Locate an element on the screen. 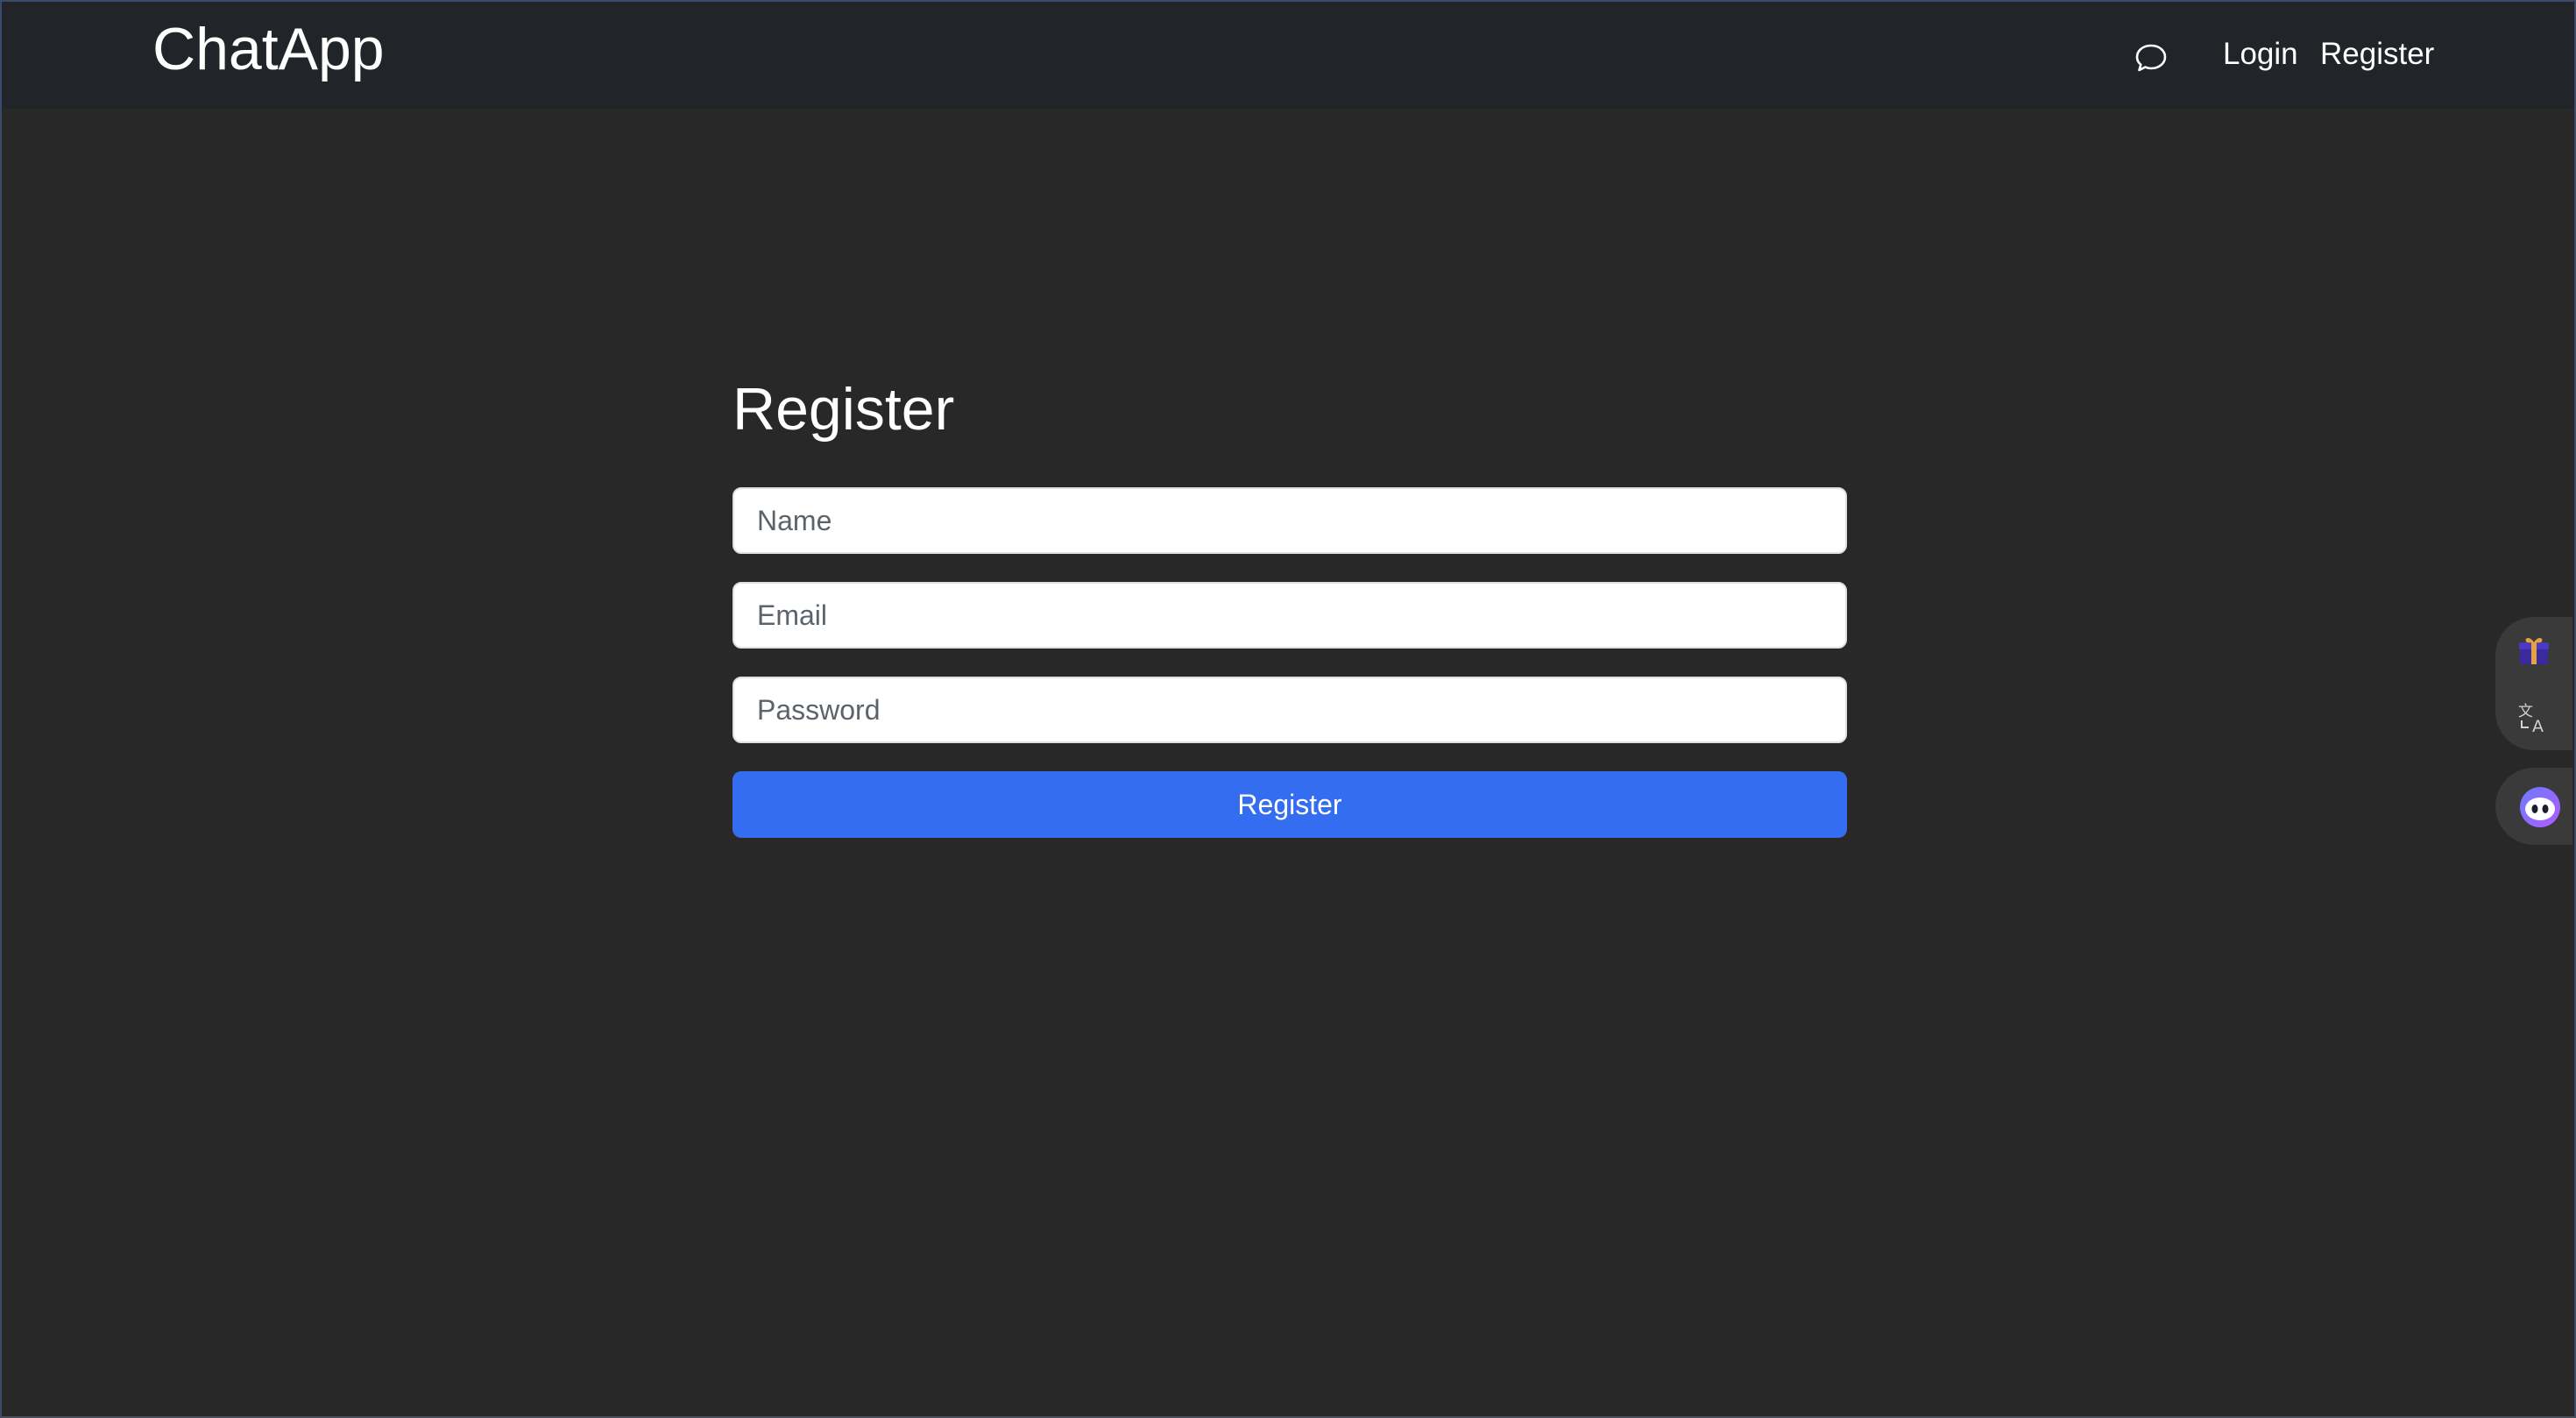 The image size is (2576, 1418). password-input is located at coordinates (1289, 710).